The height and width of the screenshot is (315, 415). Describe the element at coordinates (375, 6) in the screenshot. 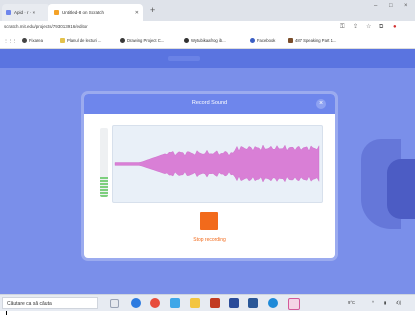

I see `minimize-icon: –` at that location.